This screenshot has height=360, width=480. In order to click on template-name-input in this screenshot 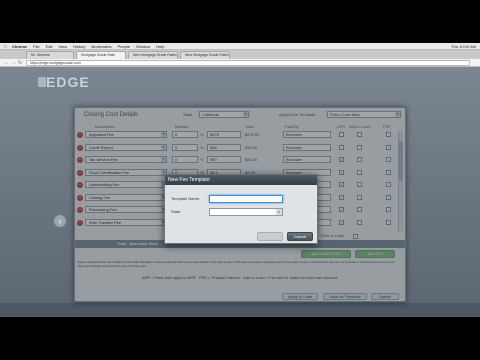, I will do `click(246, 199)`.